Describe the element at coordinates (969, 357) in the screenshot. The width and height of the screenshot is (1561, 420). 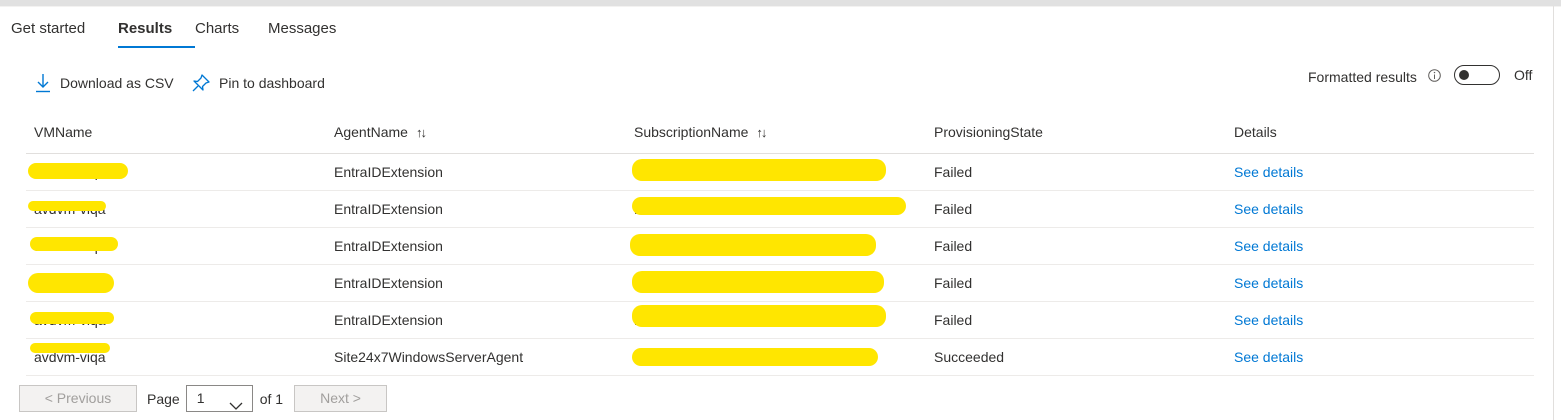
I see `cell-provisioningstate: Succeeded` at that location.